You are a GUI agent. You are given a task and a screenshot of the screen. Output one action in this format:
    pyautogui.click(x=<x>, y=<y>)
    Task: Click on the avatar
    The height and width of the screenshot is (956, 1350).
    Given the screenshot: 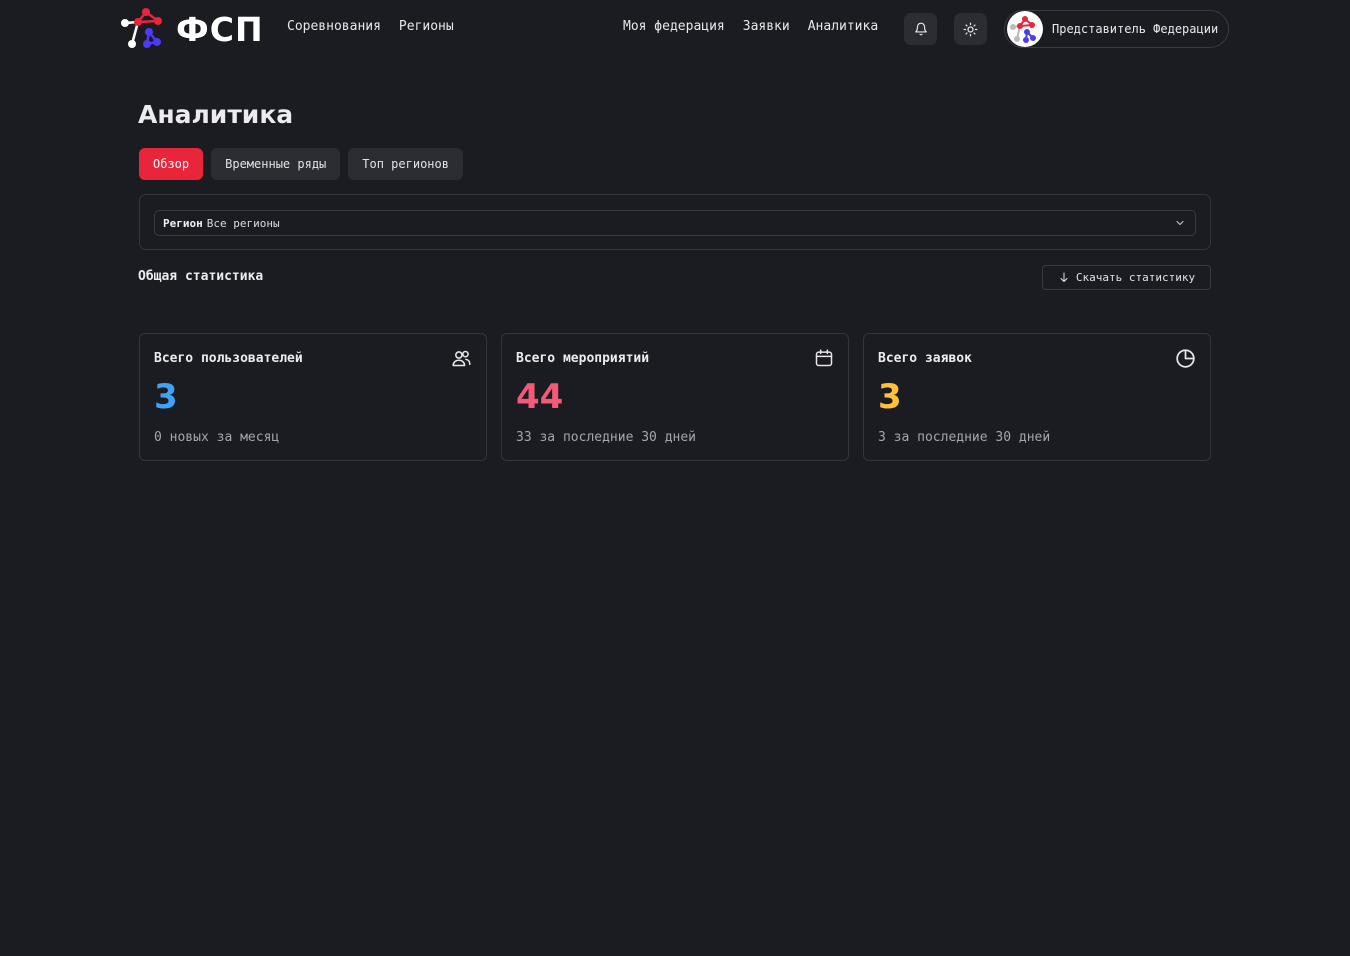 What is the action you would take?
    pyautogui.click(x=1025, y=29)
    